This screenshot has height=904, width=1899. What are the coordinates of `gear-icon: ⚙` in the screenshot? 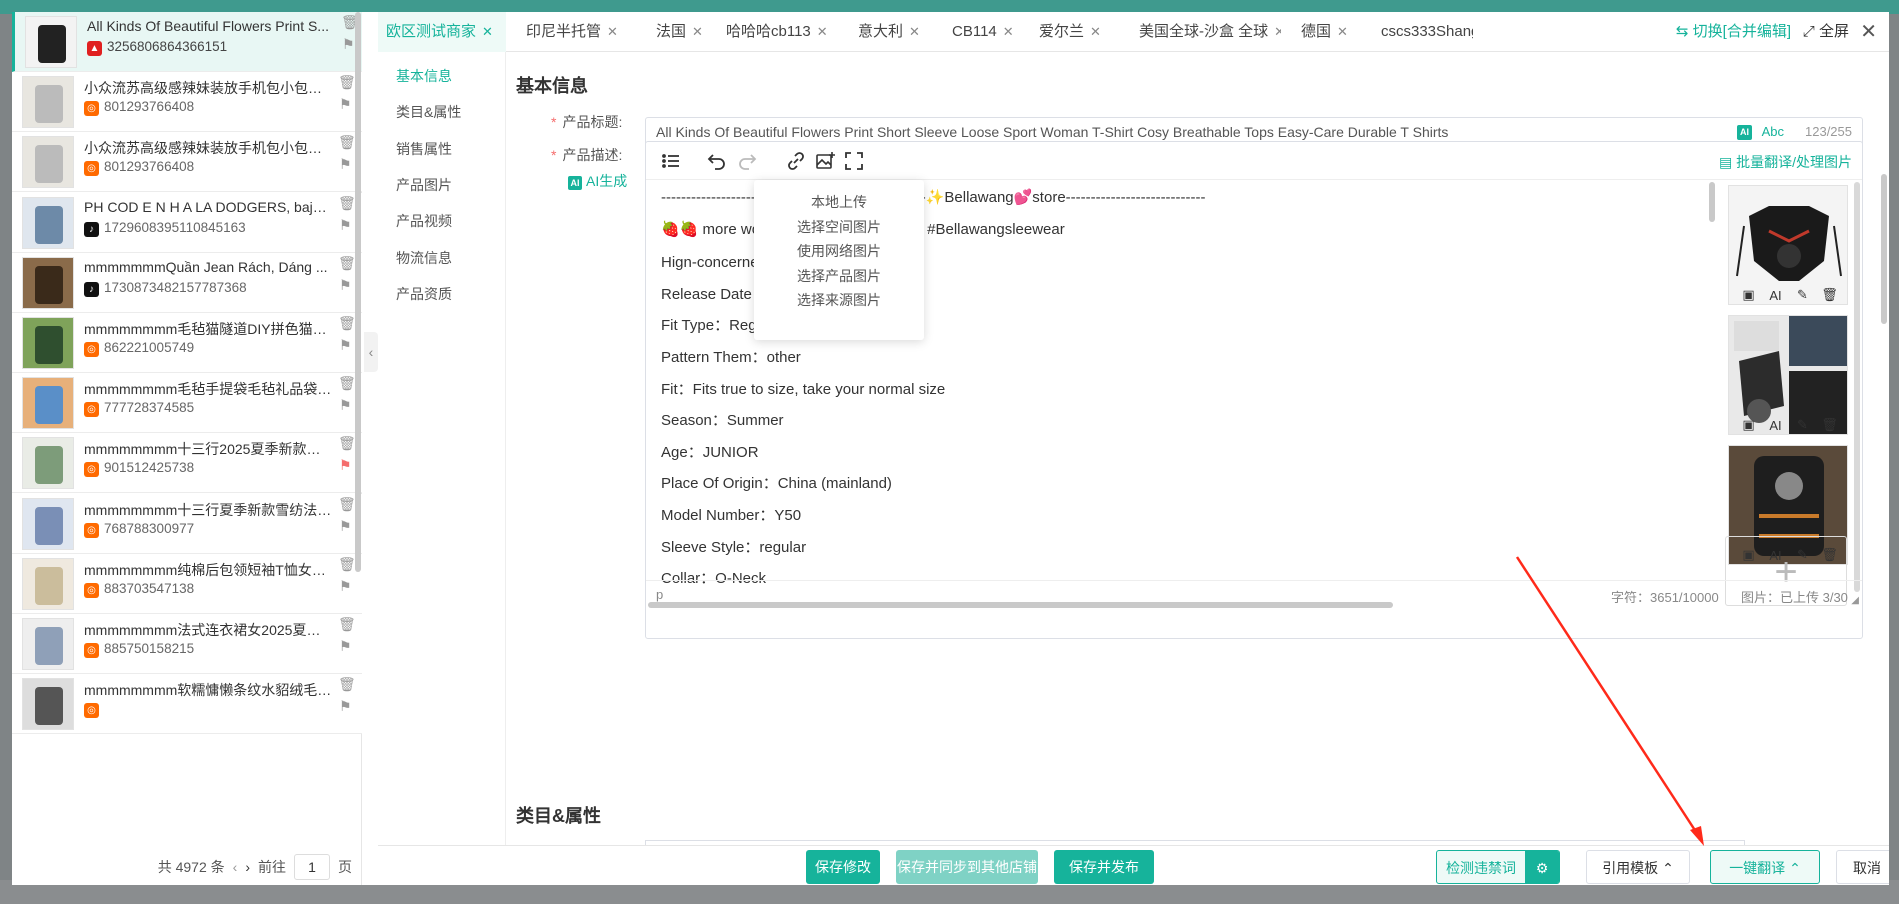 It's located at (1542, 867).